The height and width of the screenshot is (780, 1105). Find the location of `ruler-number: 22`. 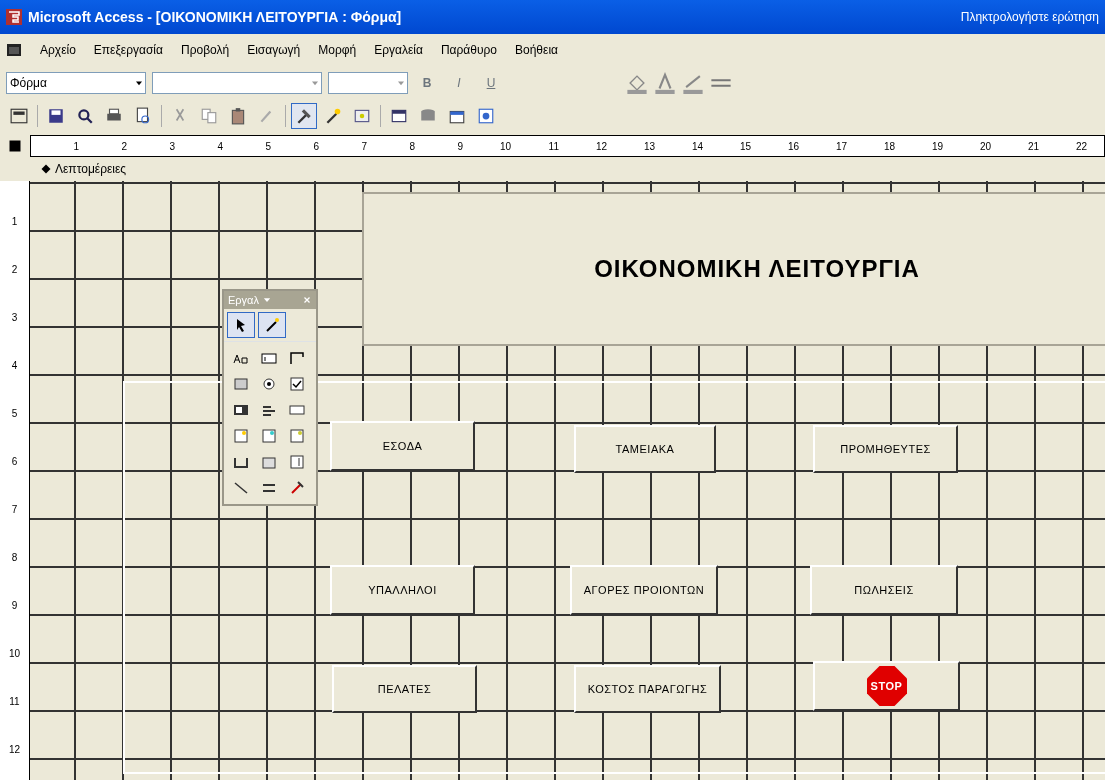

ruler-number: 22 is located at coordinates (1080, 146).